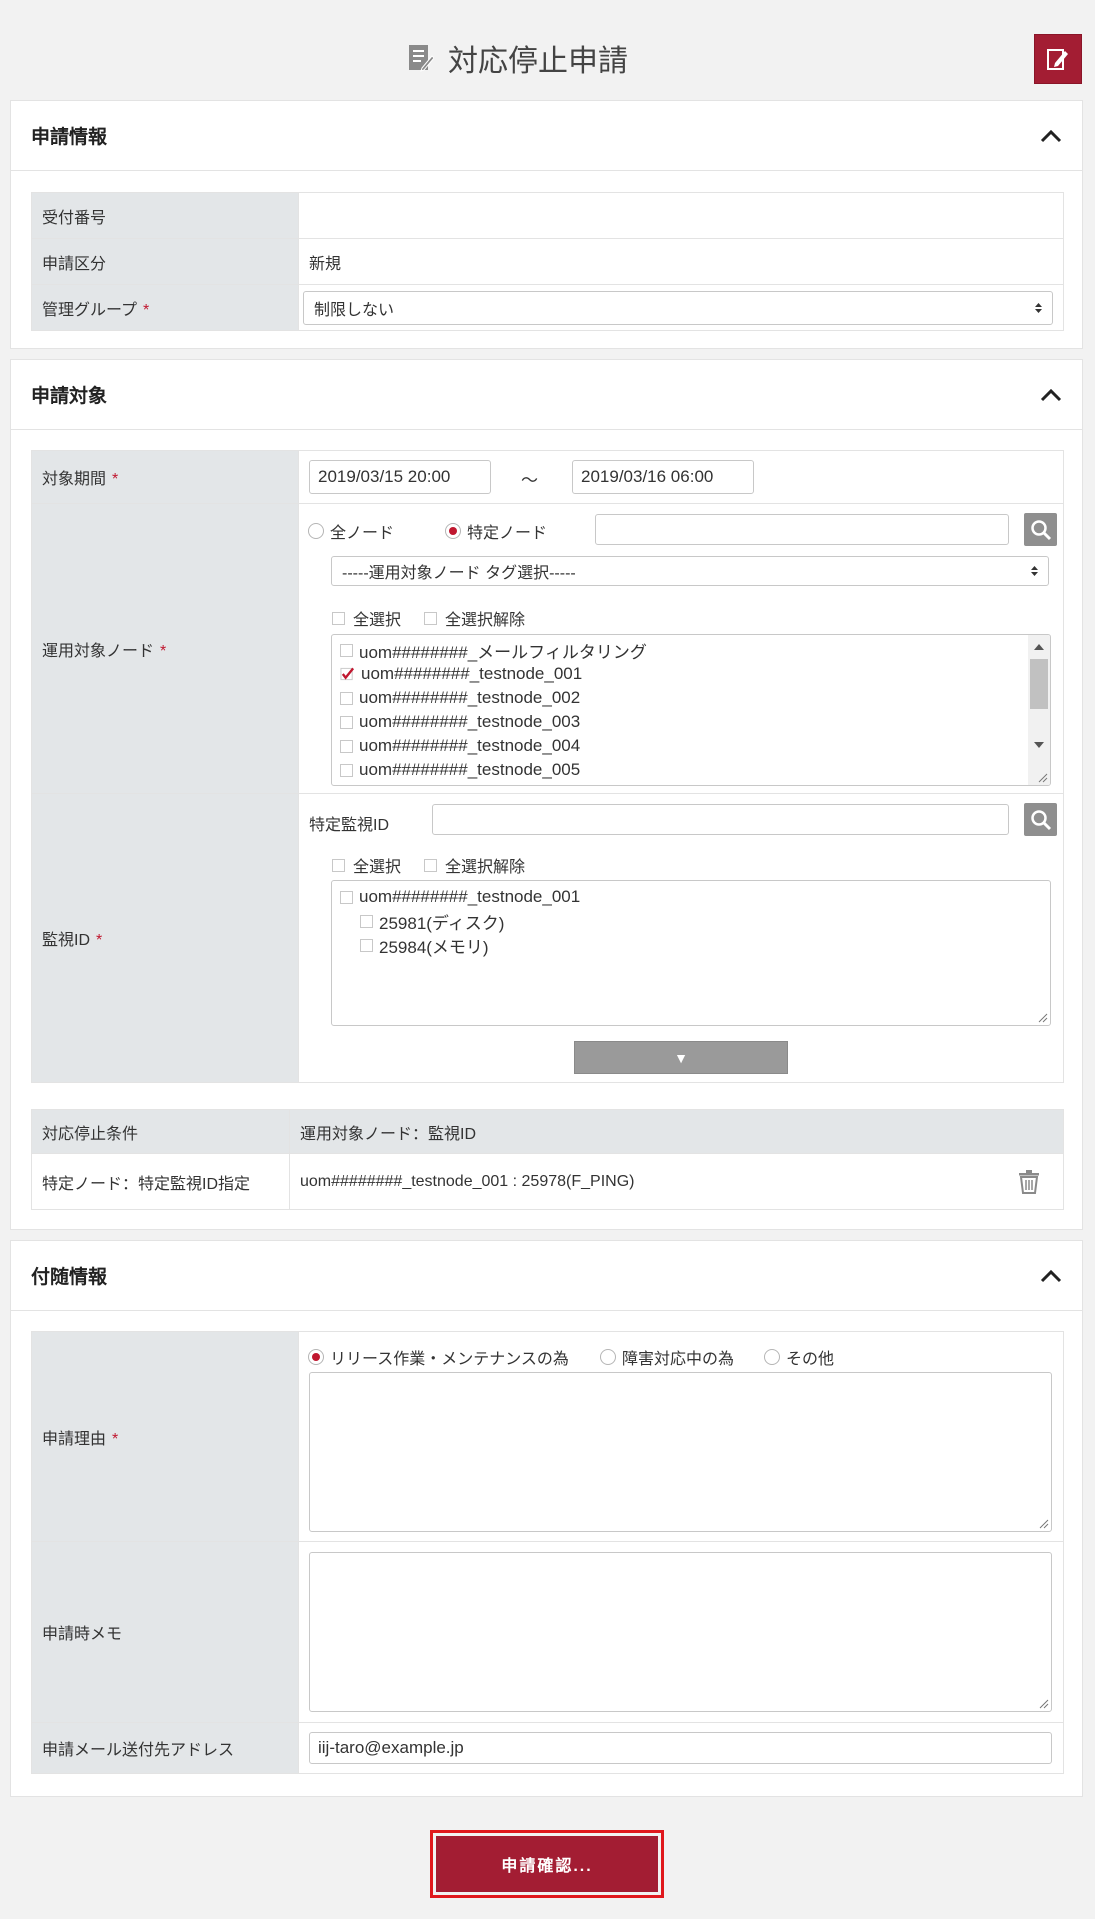  I want to click on memo-textarea, so click(680, 1632).